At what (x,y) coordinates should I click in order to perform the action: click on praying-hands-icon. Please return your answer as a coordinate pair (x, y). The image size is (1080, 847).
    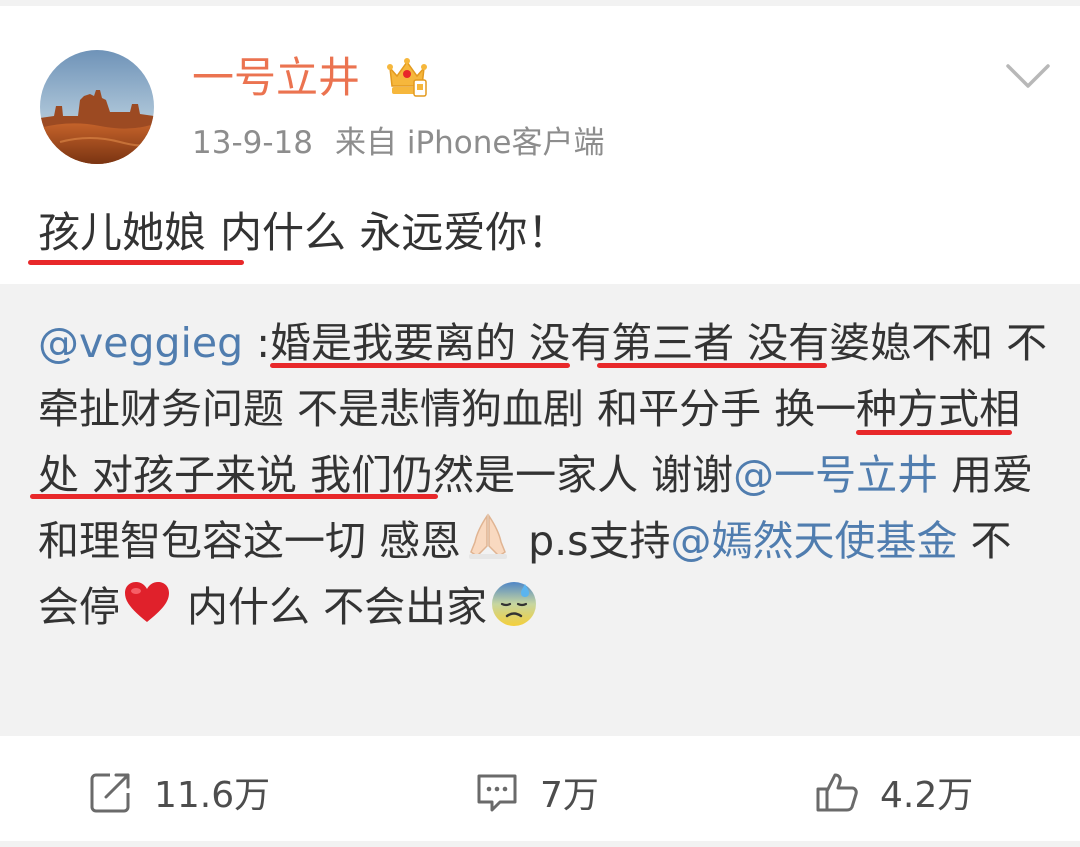
    Looking at the image, I should click on (488, 537).